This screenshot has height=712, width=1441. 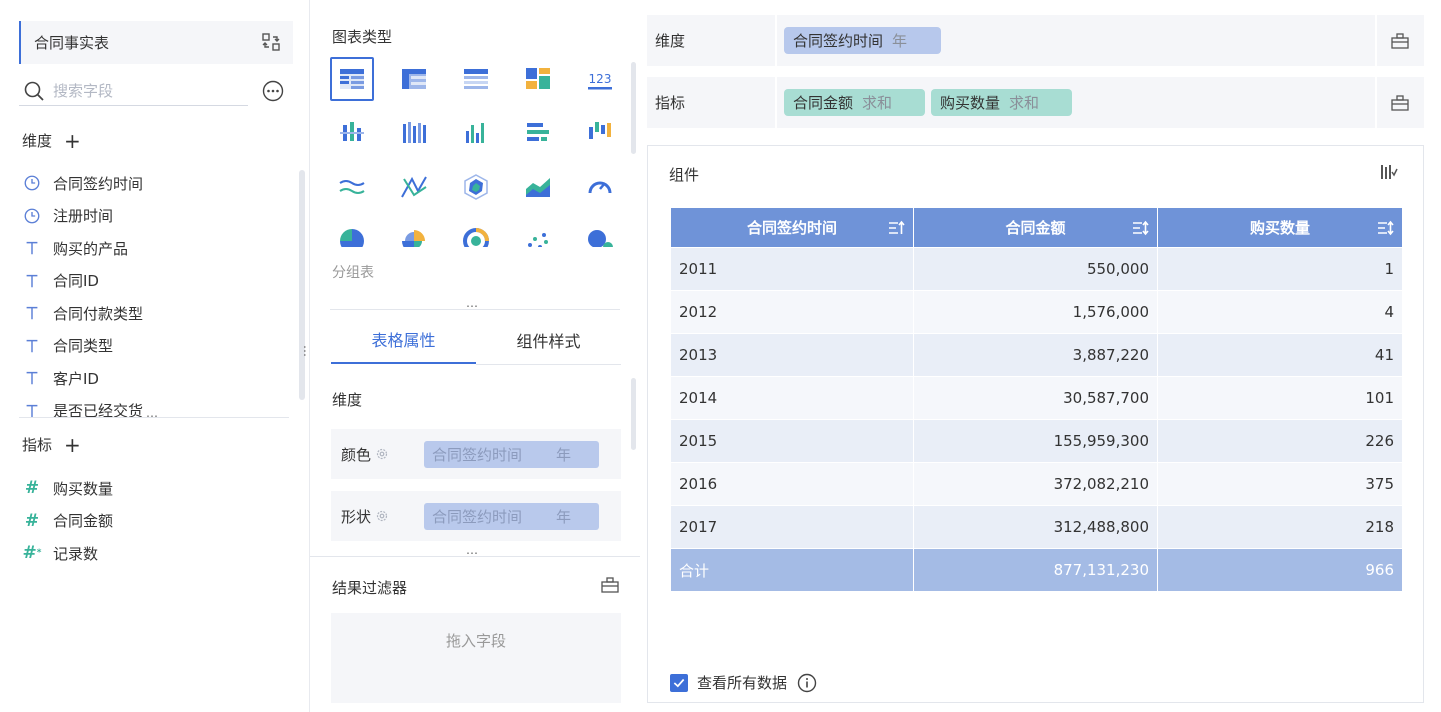 I want to click on gauge-chart-icon, so click(x=600, y=187).